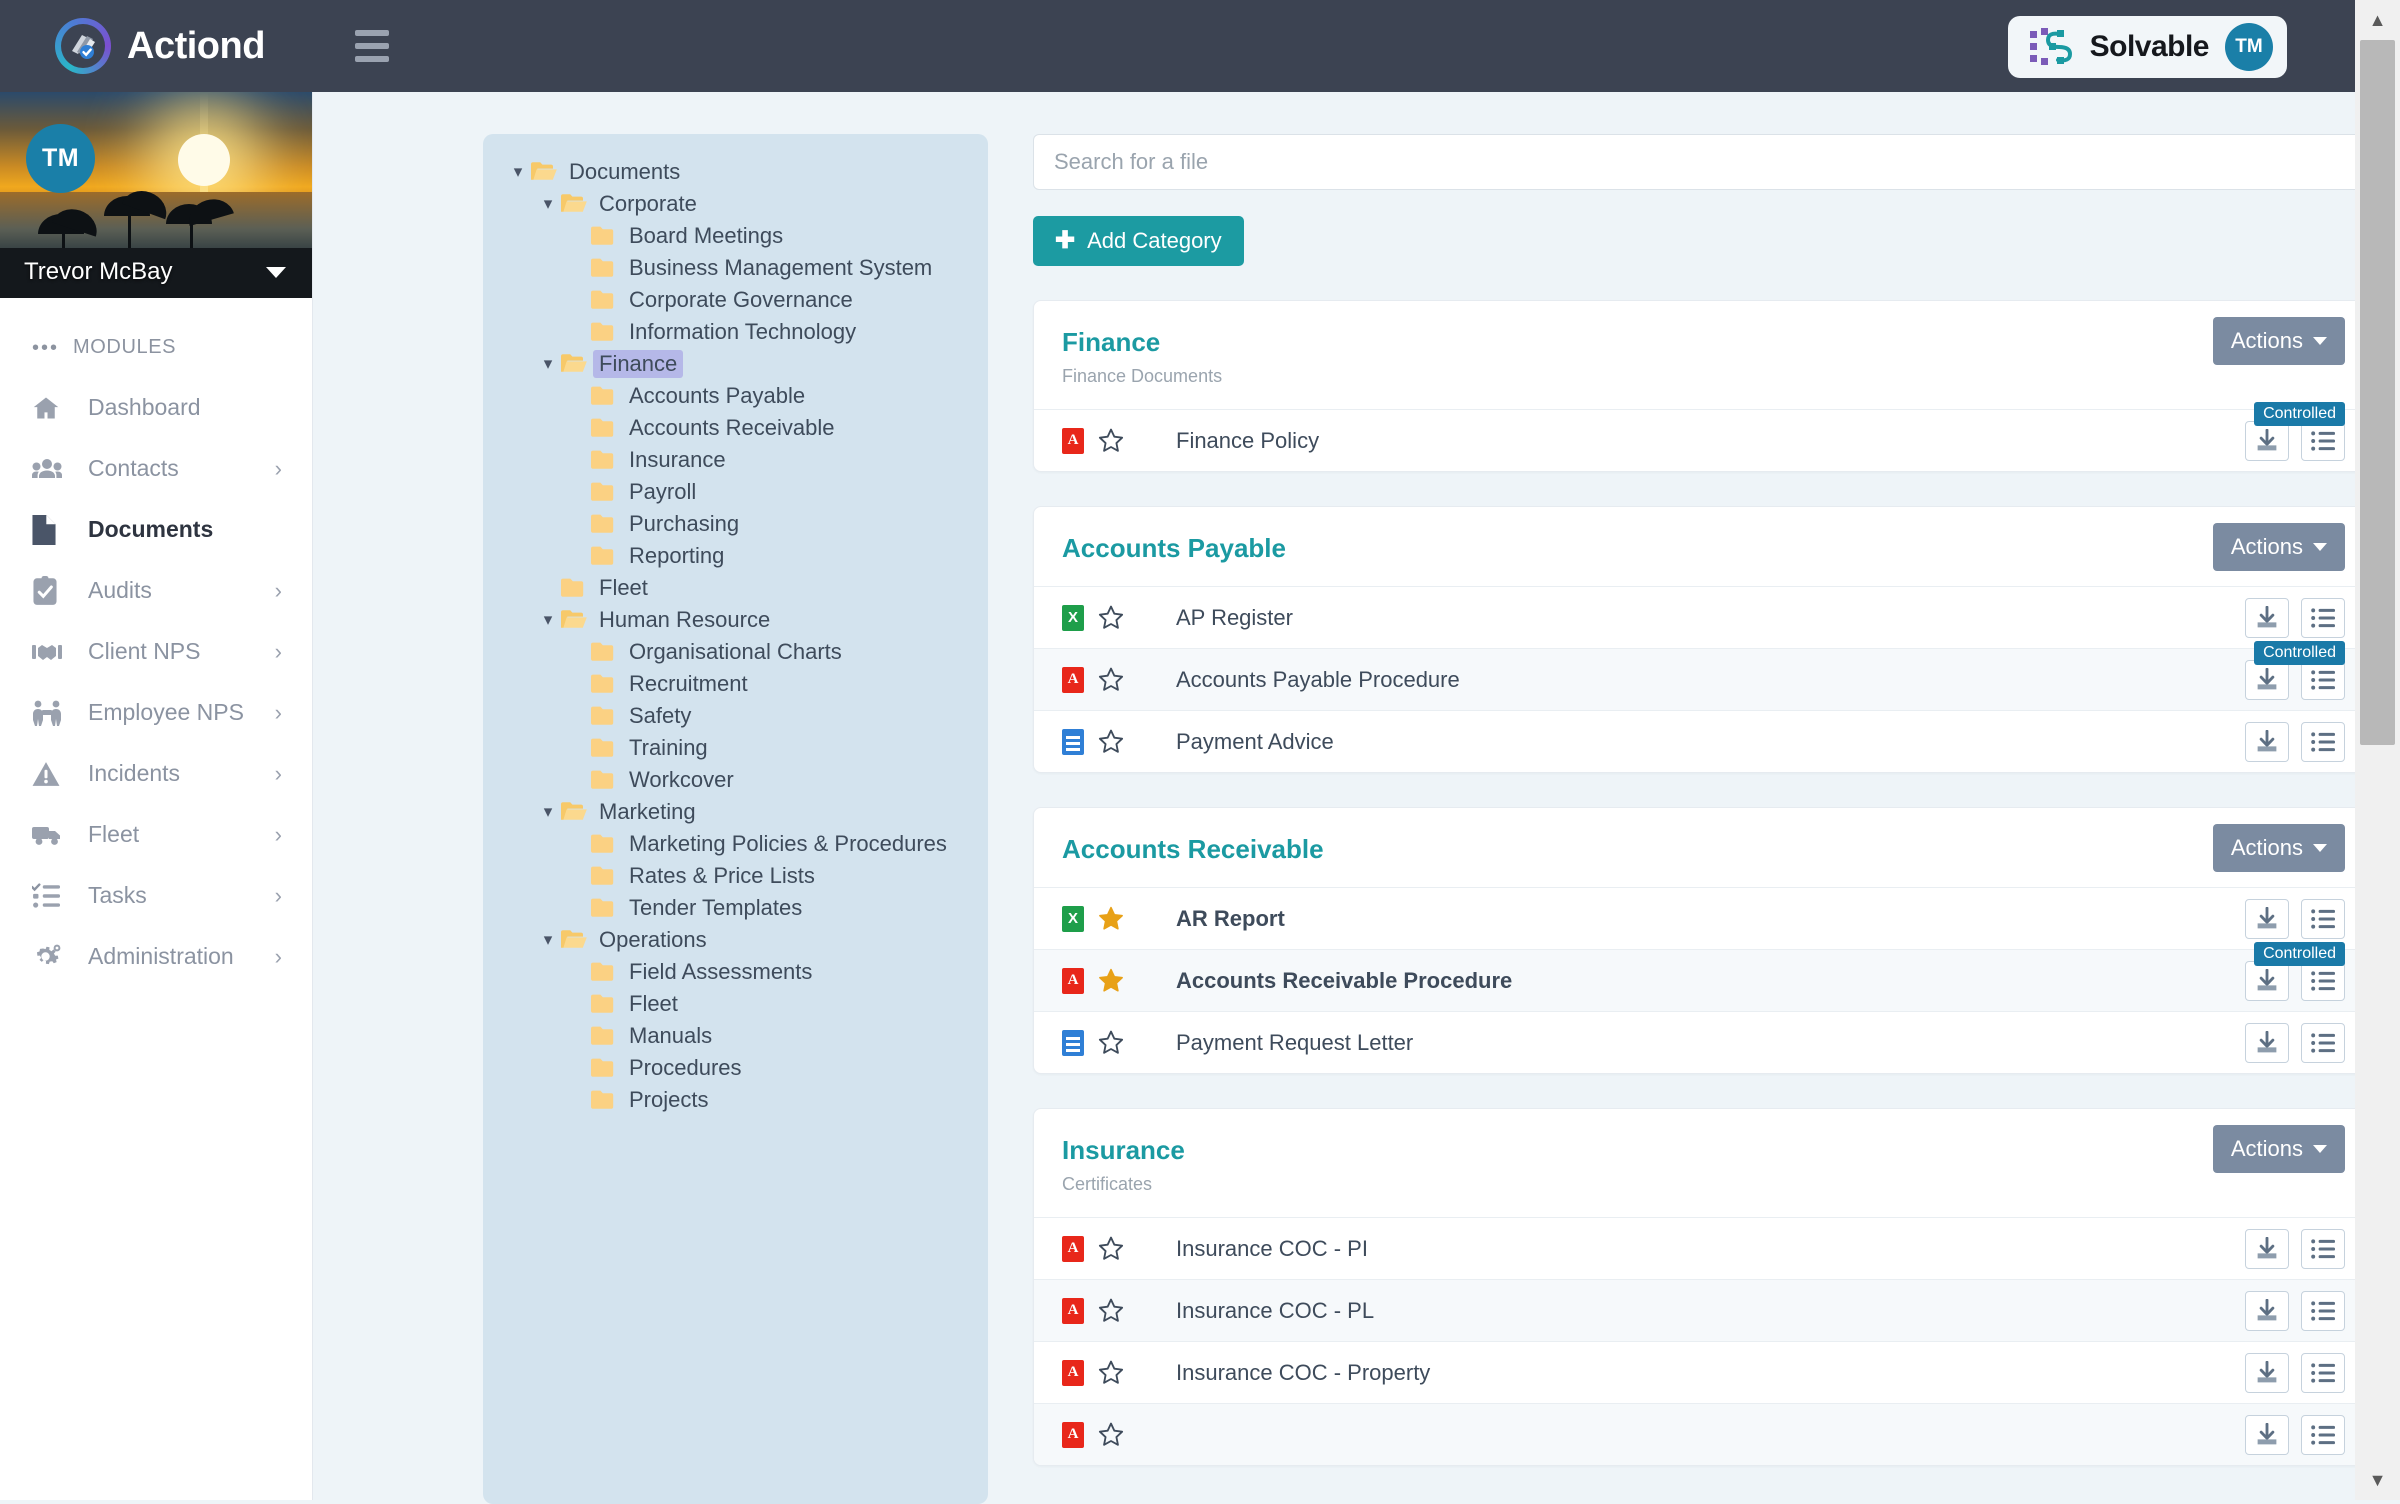 The height and width of the screenshot is (1504, 2400). I want to click on file-row: AInsurance COC - PL, so click(1700, 1310).